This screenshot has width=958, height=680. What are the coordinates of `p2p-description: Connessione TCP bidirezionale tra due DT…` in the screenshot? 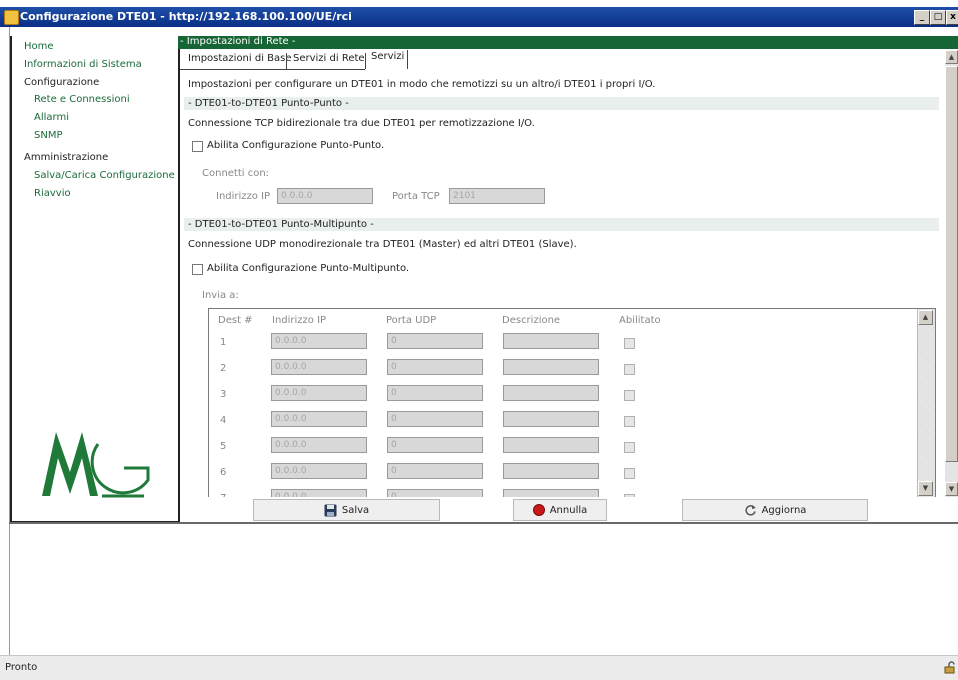 It's located at (361, 123).